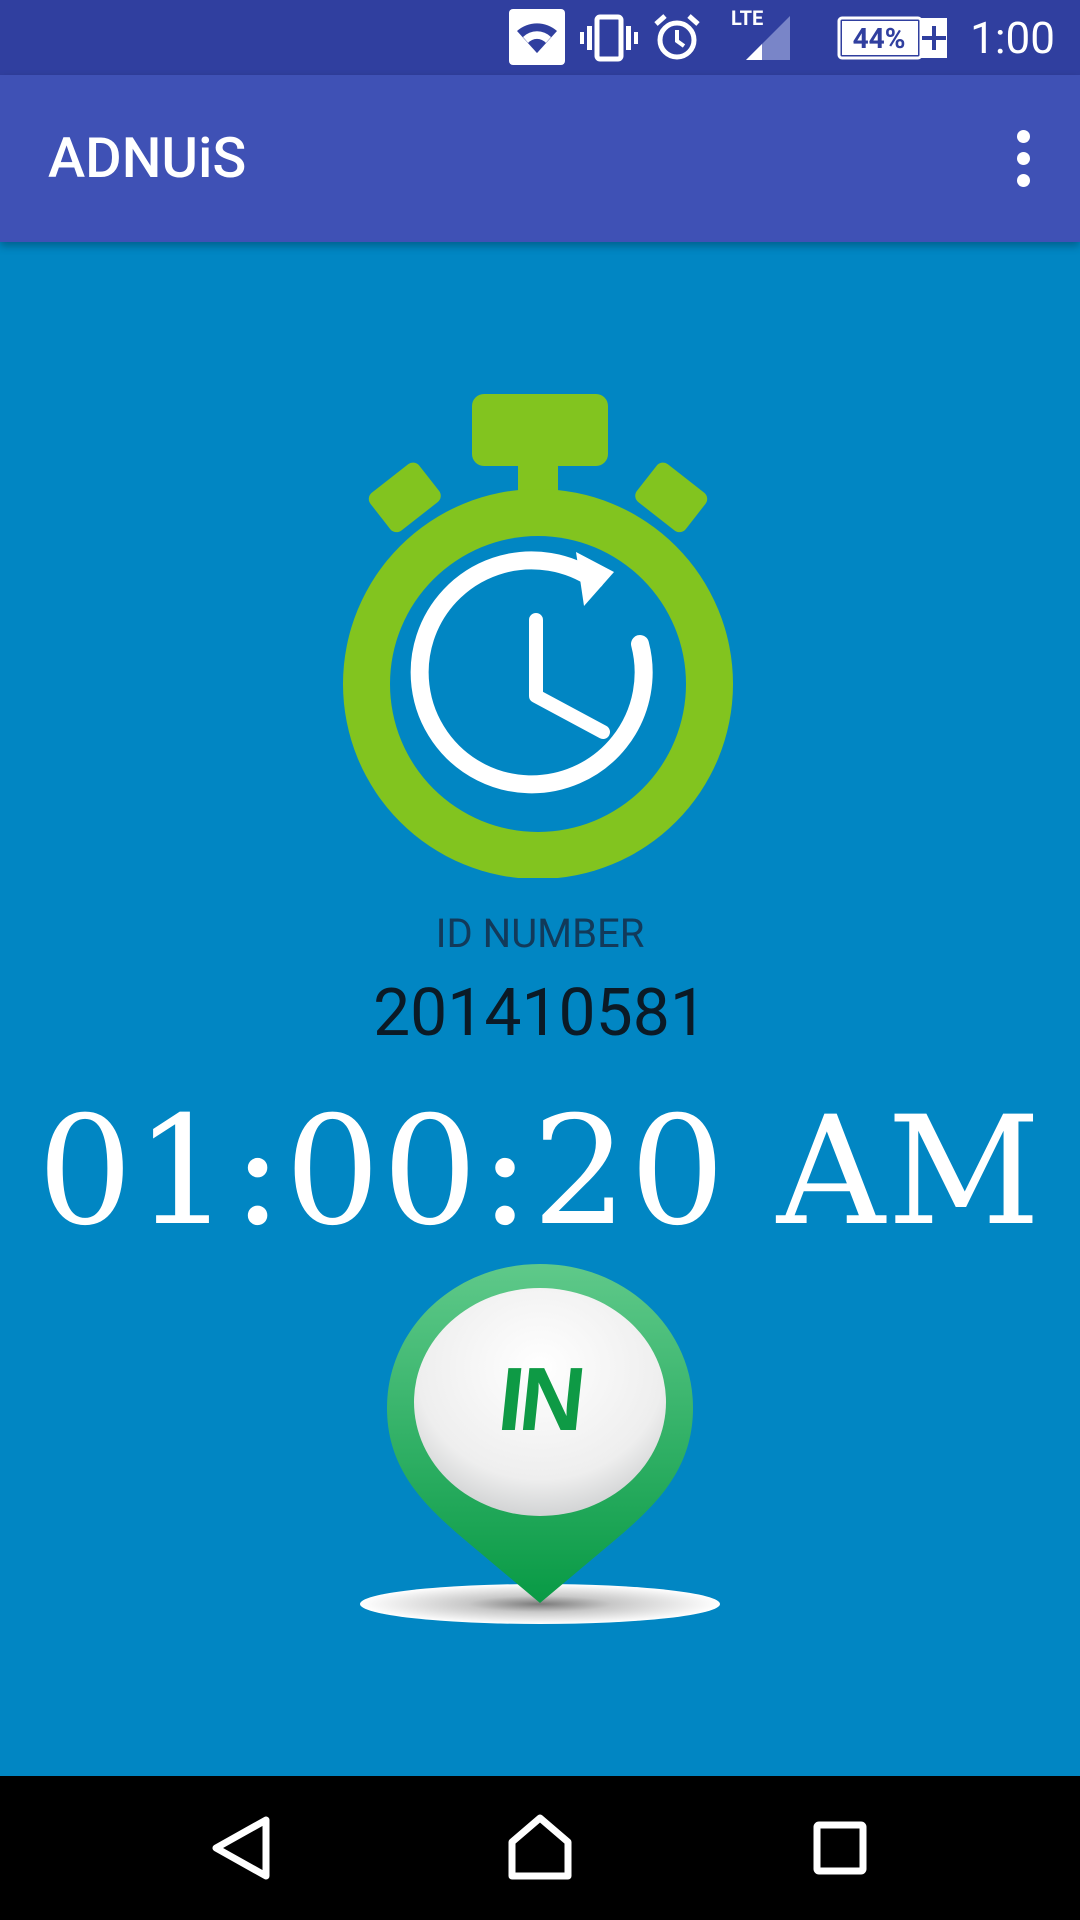  Describe the element at coordinates (1023, 158) in the screenshot. I see `more-vert-icon` at that location.